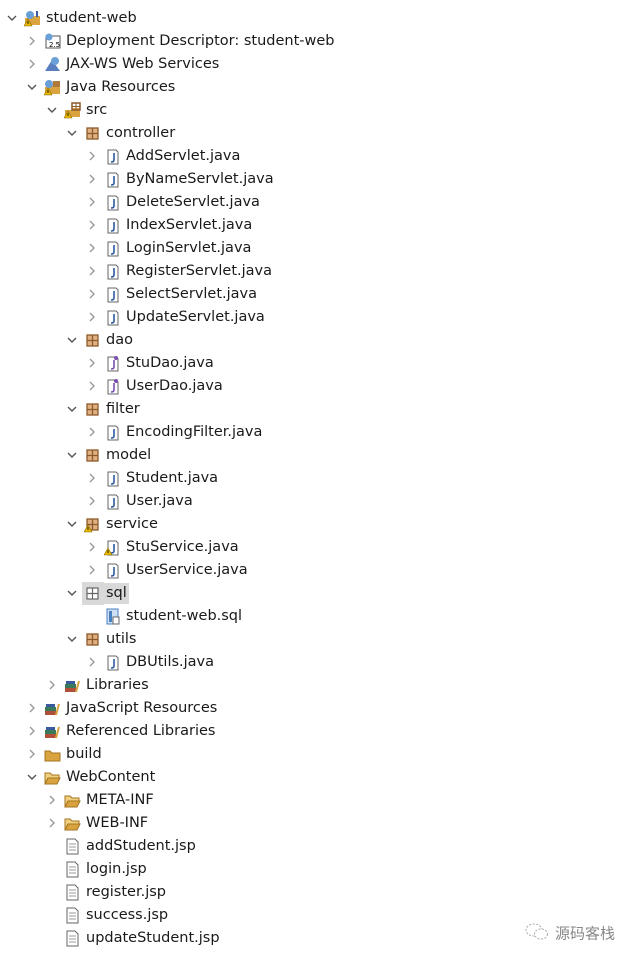 This screenshot has height=962, width=636. I want to click on tree-item: IndexServlet.java, so click(318, 225).